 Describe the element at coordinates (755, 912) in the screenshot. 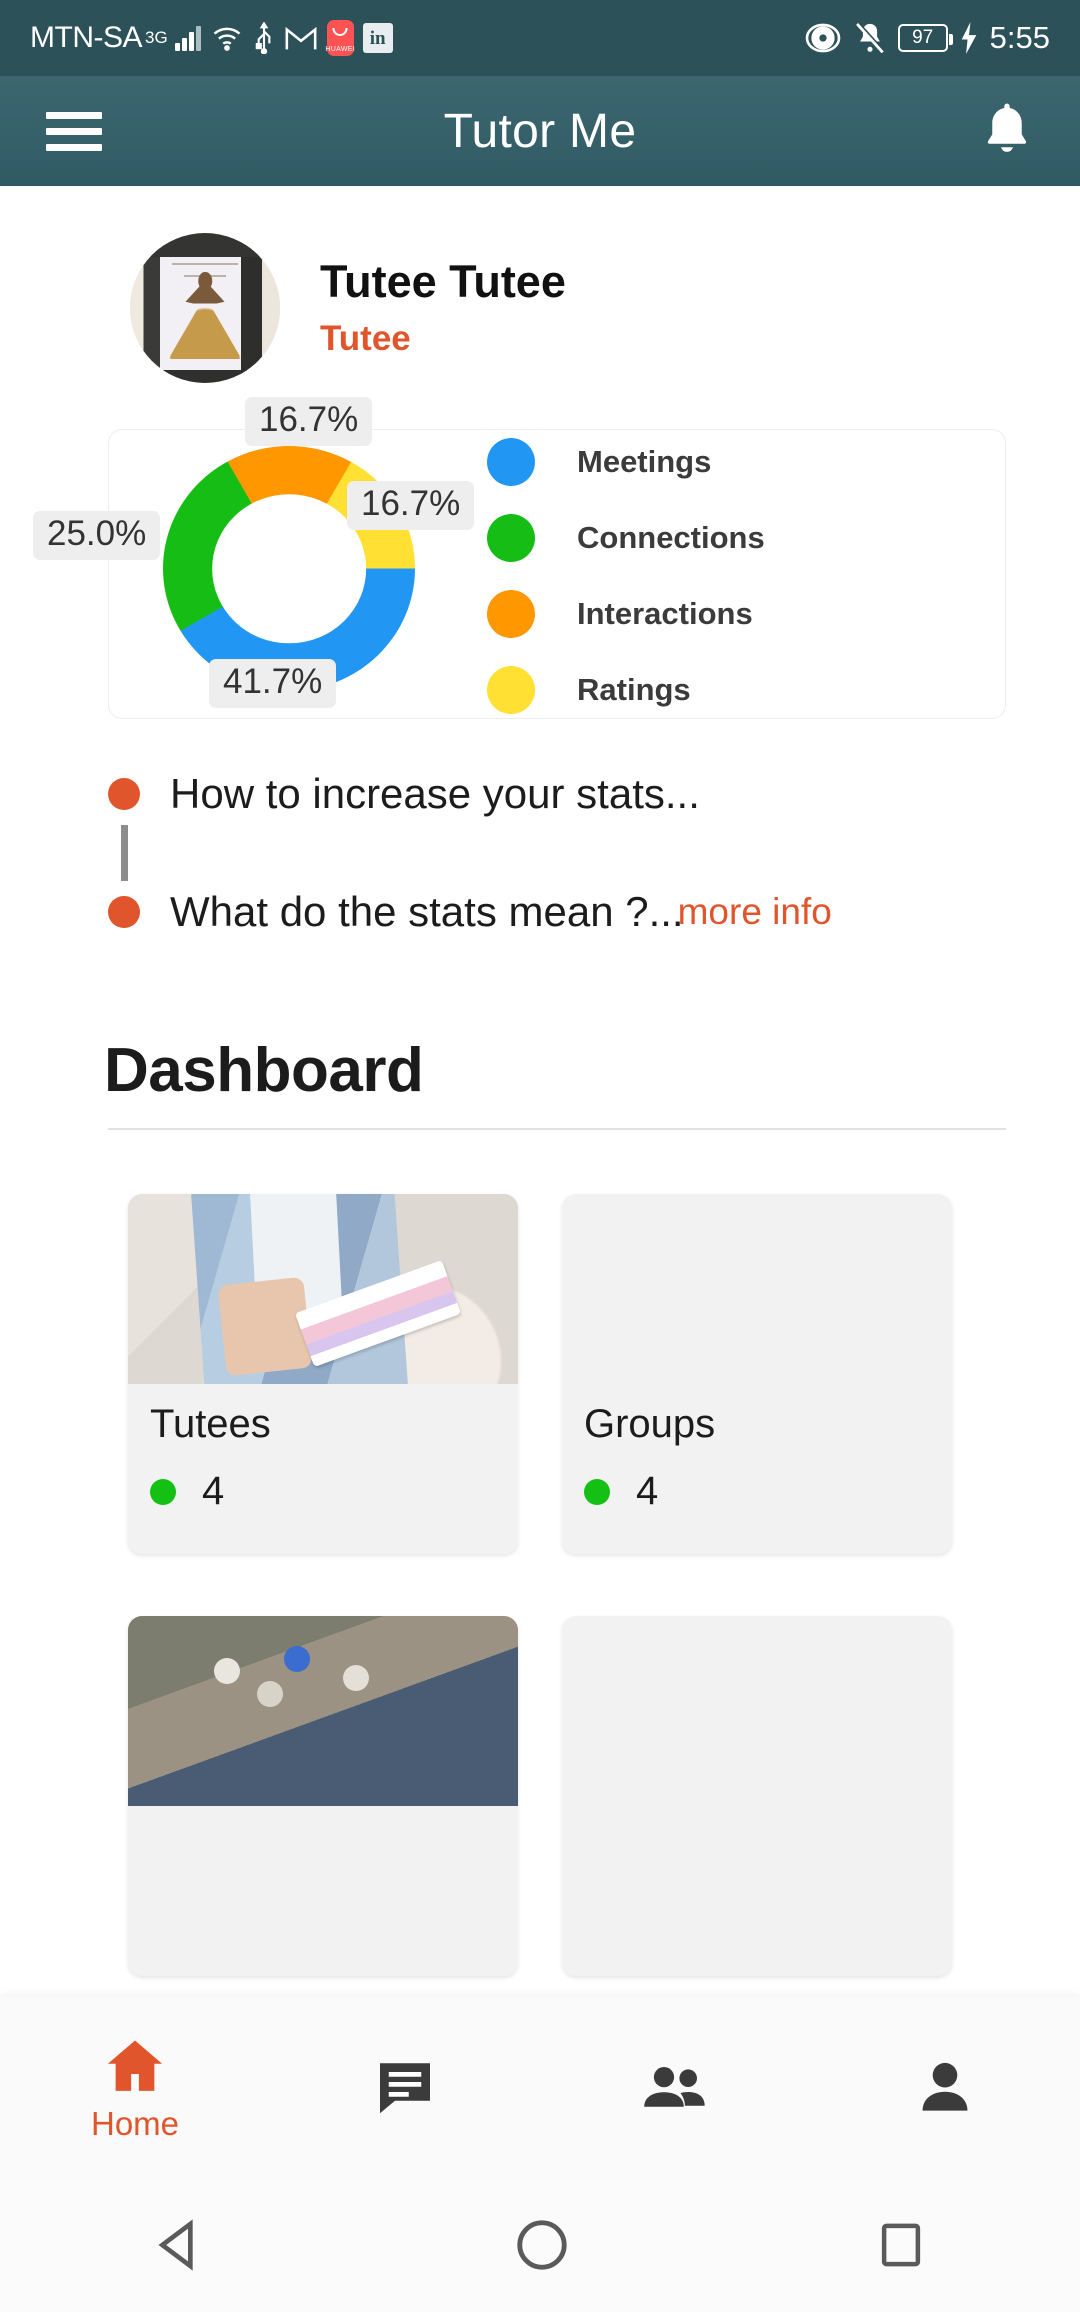

I see `more-info-link: more info` at that location.